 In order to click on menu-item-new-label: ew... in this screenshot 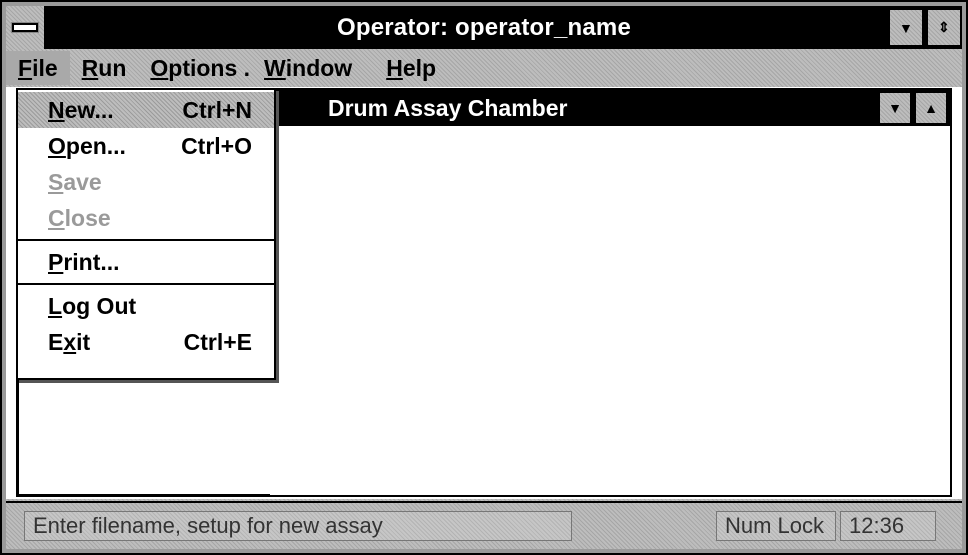, I will do `click(89, 109)`.